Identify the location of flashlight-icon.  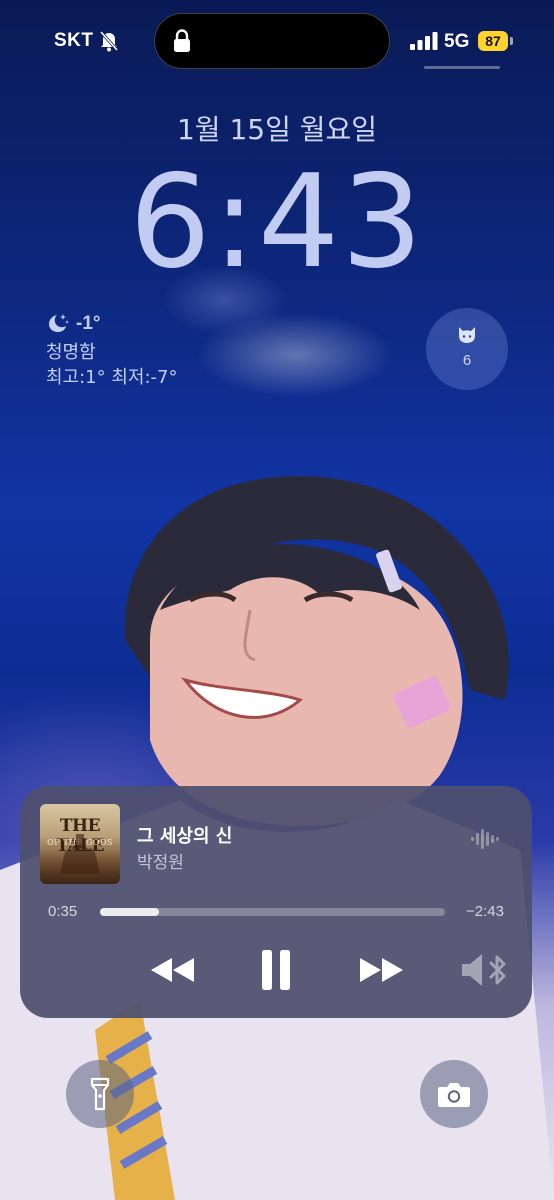
(100, 1094).